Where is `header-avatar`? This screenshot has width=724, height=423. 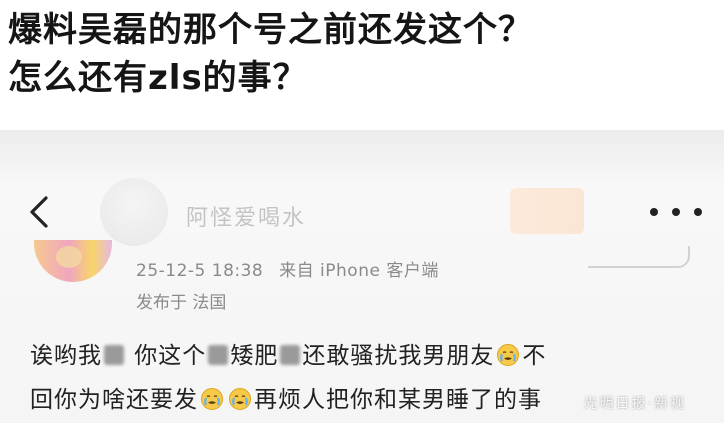
header-avatar is located at coordinates (134, 212).